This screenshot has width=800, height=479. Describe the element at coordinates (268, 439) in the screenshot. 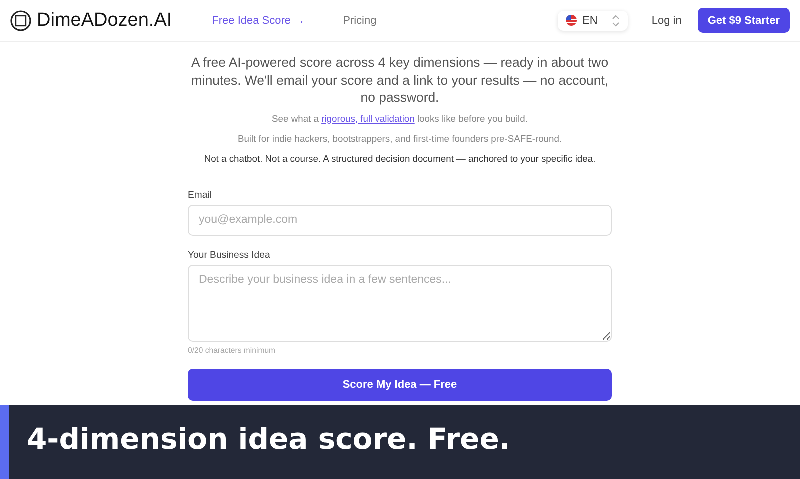

I see `caption-text: 4-dimension idea score. Free.` at that location.